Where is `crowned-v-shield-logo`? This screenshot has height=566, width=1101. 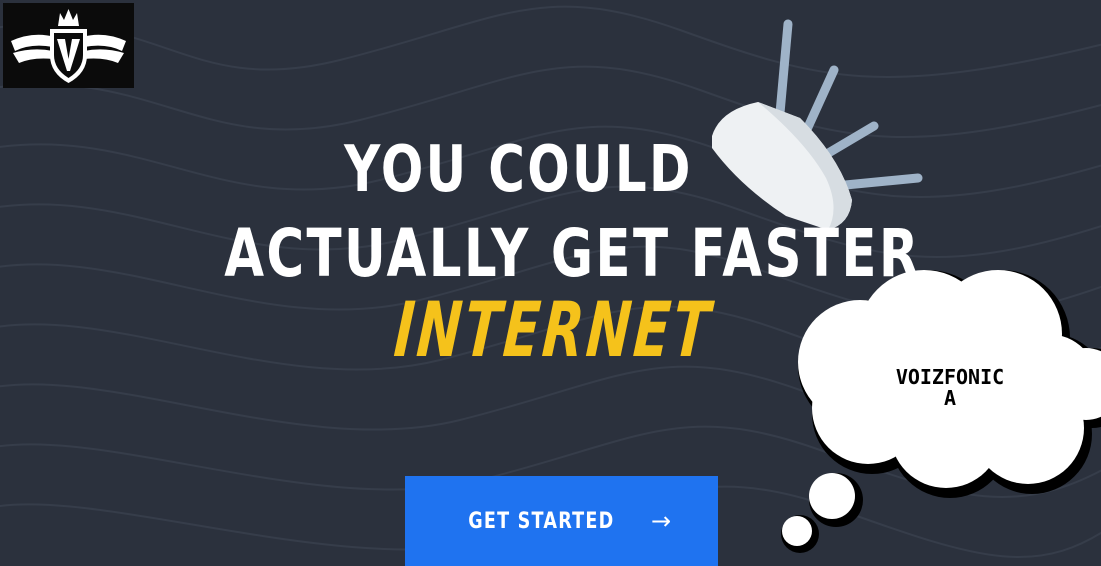
crowned-v-shield-logo is located at coordinates (68, 46).